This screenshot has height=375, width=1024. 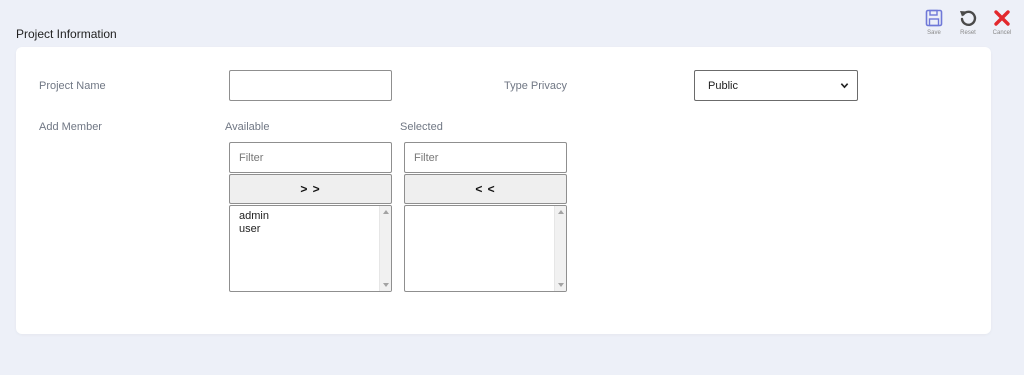 I want to click on selected-title: Selected, so click(x=421, y=127).